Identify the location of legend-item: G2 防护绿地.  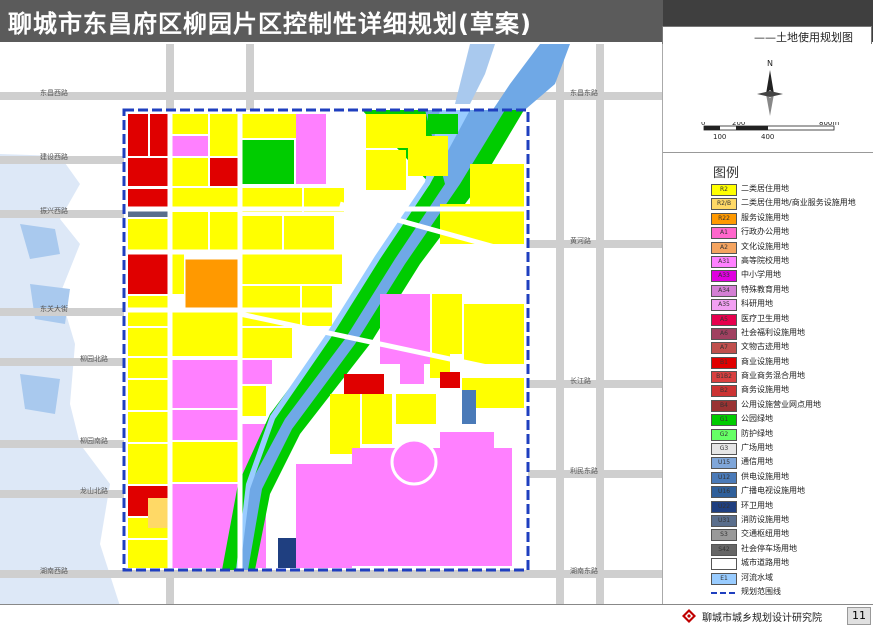
(791, 434).